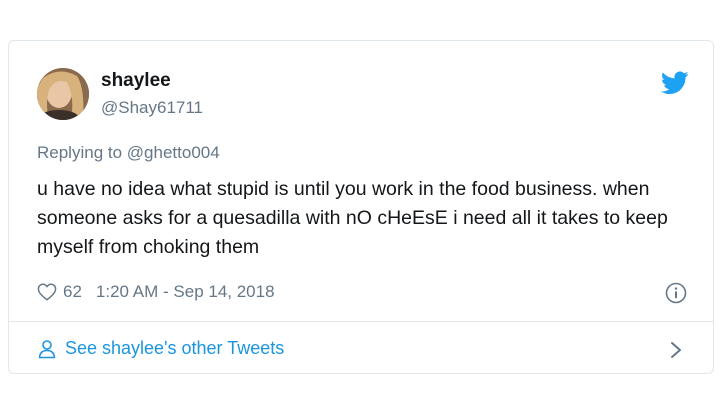 The image size is (728, 410). I want to click on author-handle: @Shay61711, so click(152, 108).